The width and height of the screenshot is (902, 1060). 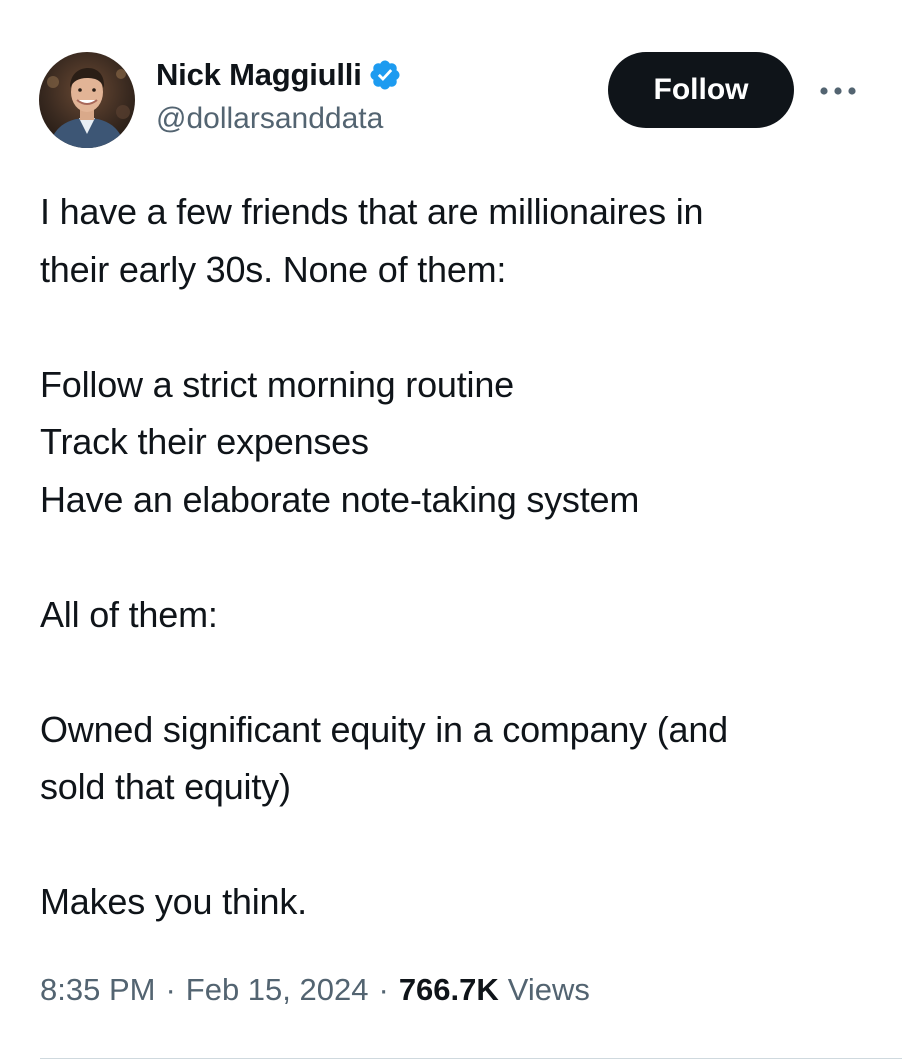 I want to click on author-handle: @dollarsanddata, so click(x=279, y=119).